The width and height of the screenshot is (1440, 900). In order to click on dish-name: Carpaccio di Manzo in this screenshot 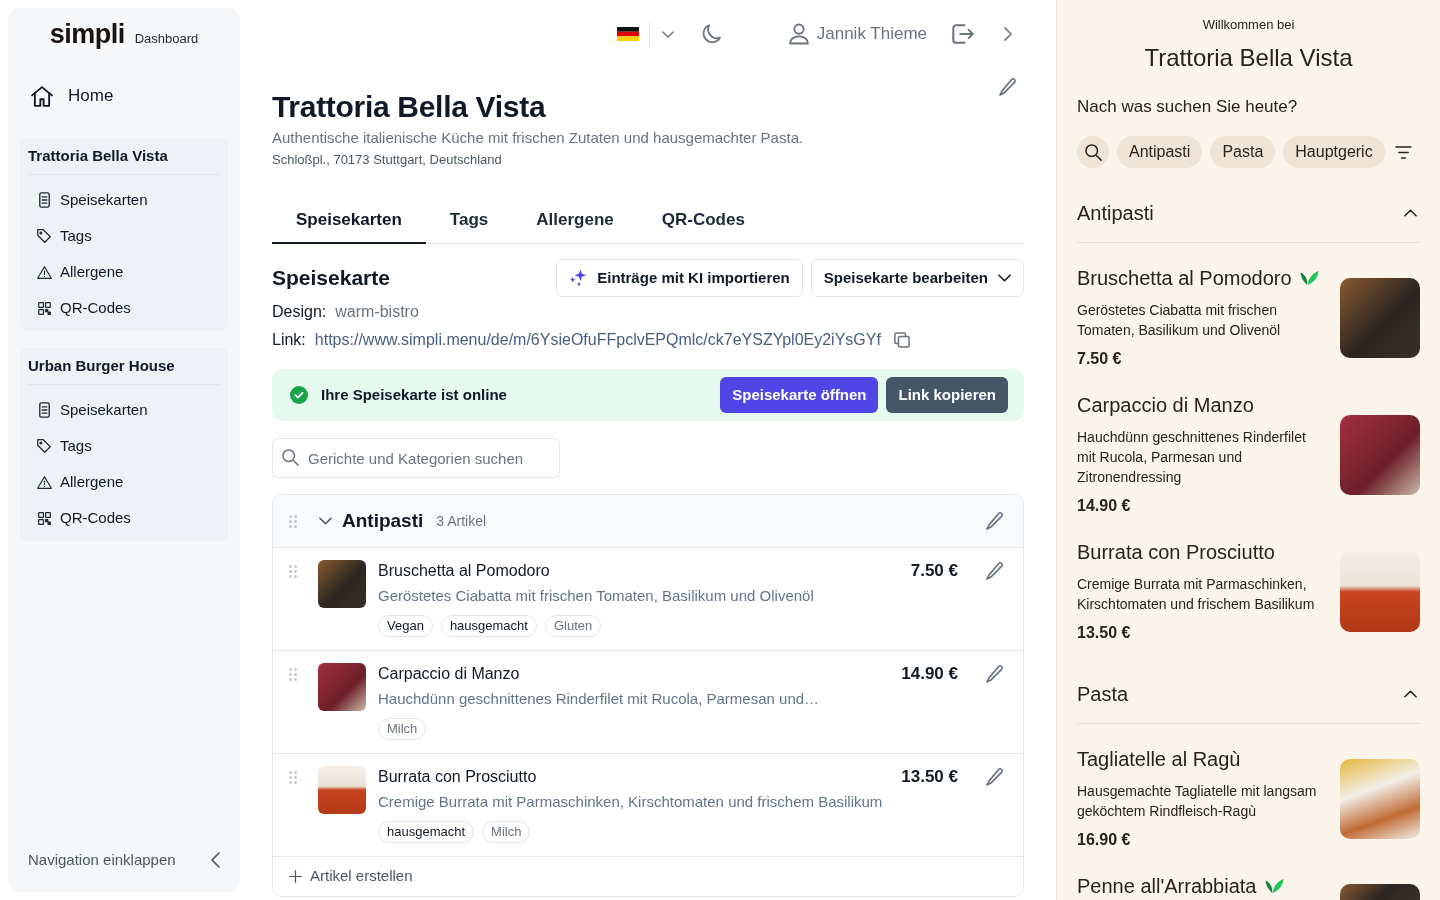, I will do `click(1165, 405)`.